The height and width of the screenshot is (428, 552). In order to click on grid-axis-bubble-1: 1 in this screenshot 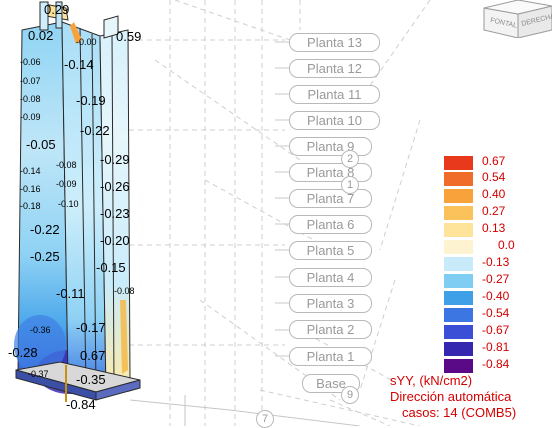, I will do `click(350, 185)`.